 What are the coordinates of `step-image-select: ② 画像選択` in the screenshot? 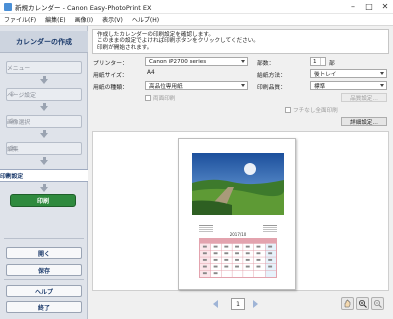 It's located at (44, 121).